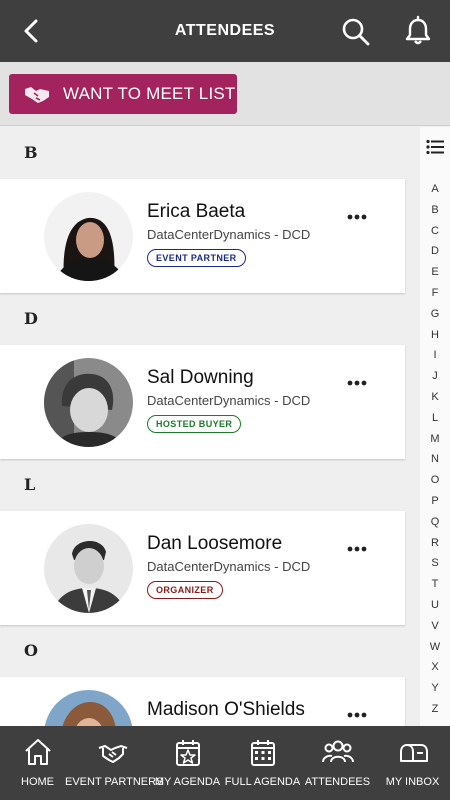 This screenshot has height=800, width=450. I want to click on mailbox-icon, so click(413, 753).